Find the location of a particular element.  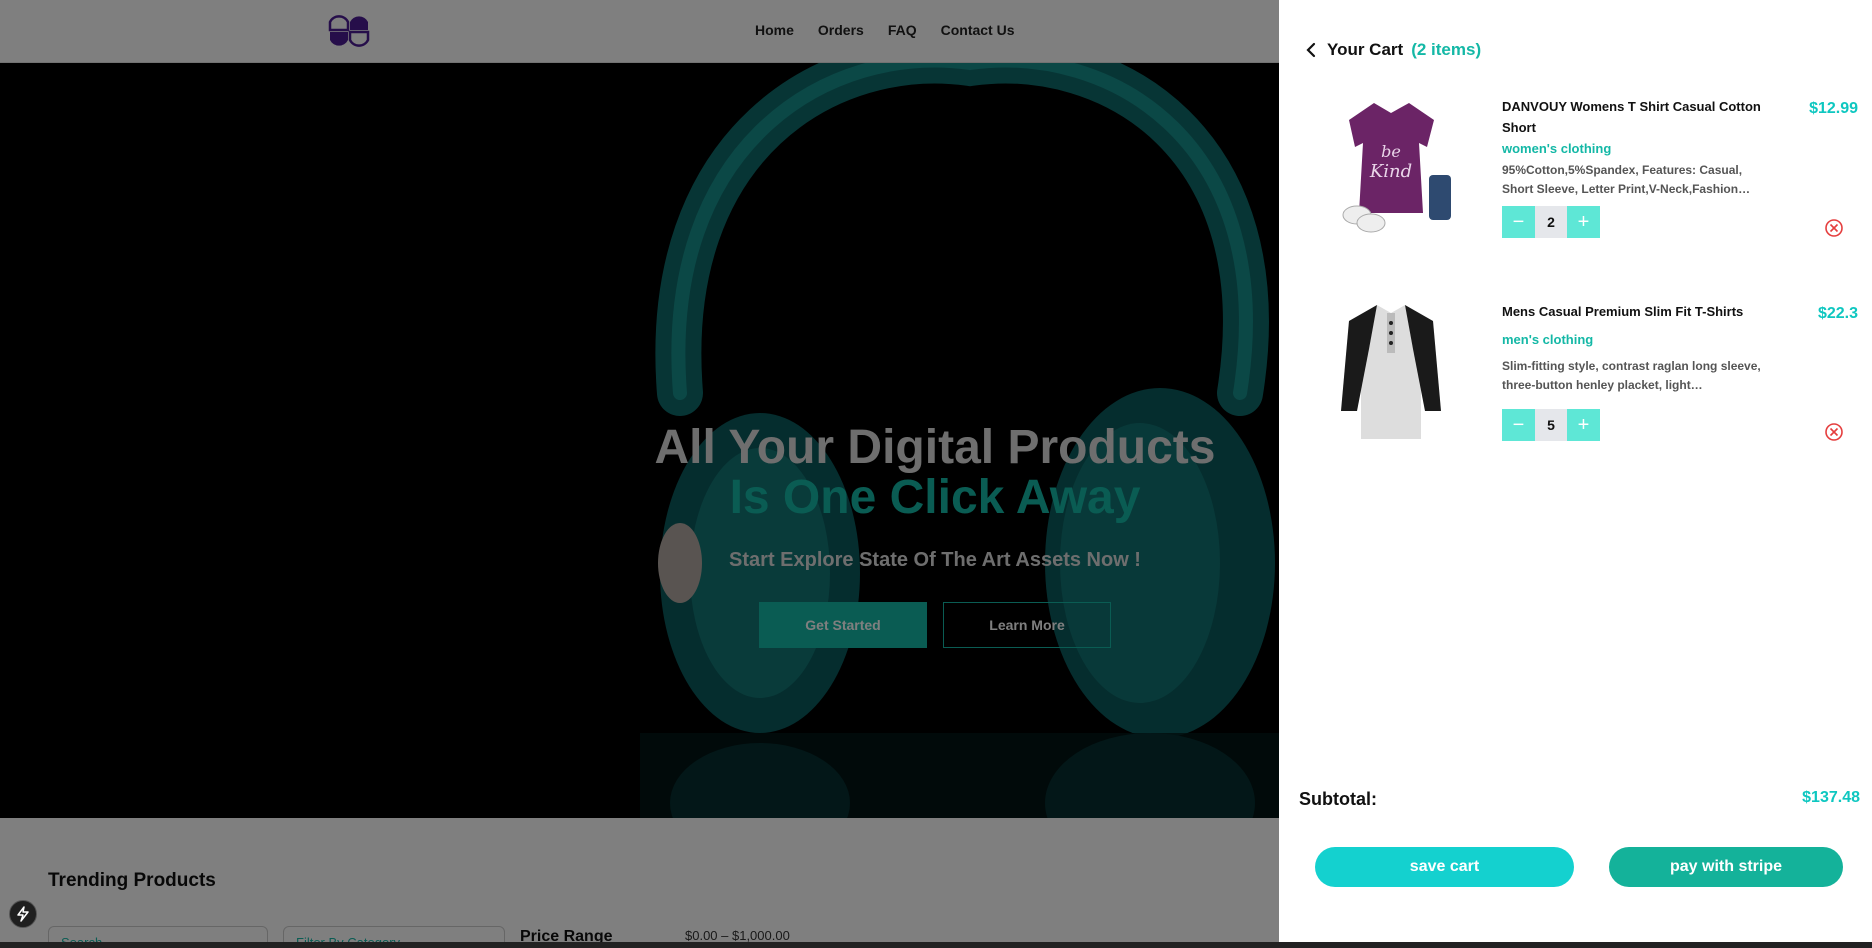

item-price: $22.3 is located at coordinates (1837, 313).